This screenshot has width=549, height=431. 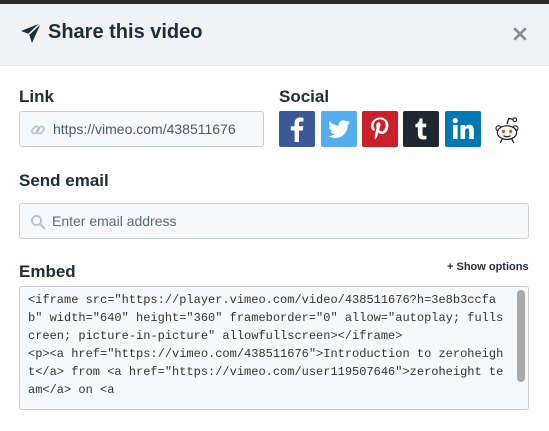 I want to click on link-url: https://vimeo.com/438511676, so click(x=144, y=129).